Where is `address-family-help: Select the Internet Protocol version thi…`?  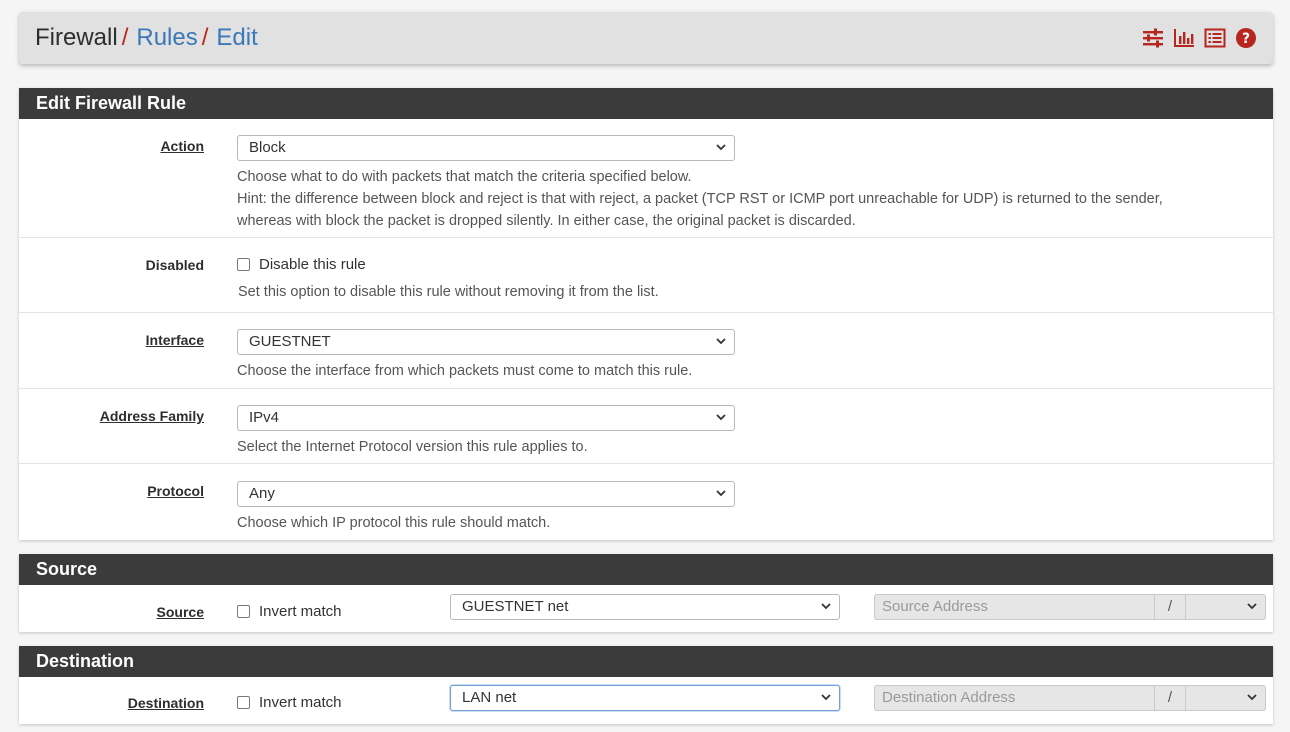
address-family-help: Select the Internet Protocol version thi… is located at coordinates (412, 447).